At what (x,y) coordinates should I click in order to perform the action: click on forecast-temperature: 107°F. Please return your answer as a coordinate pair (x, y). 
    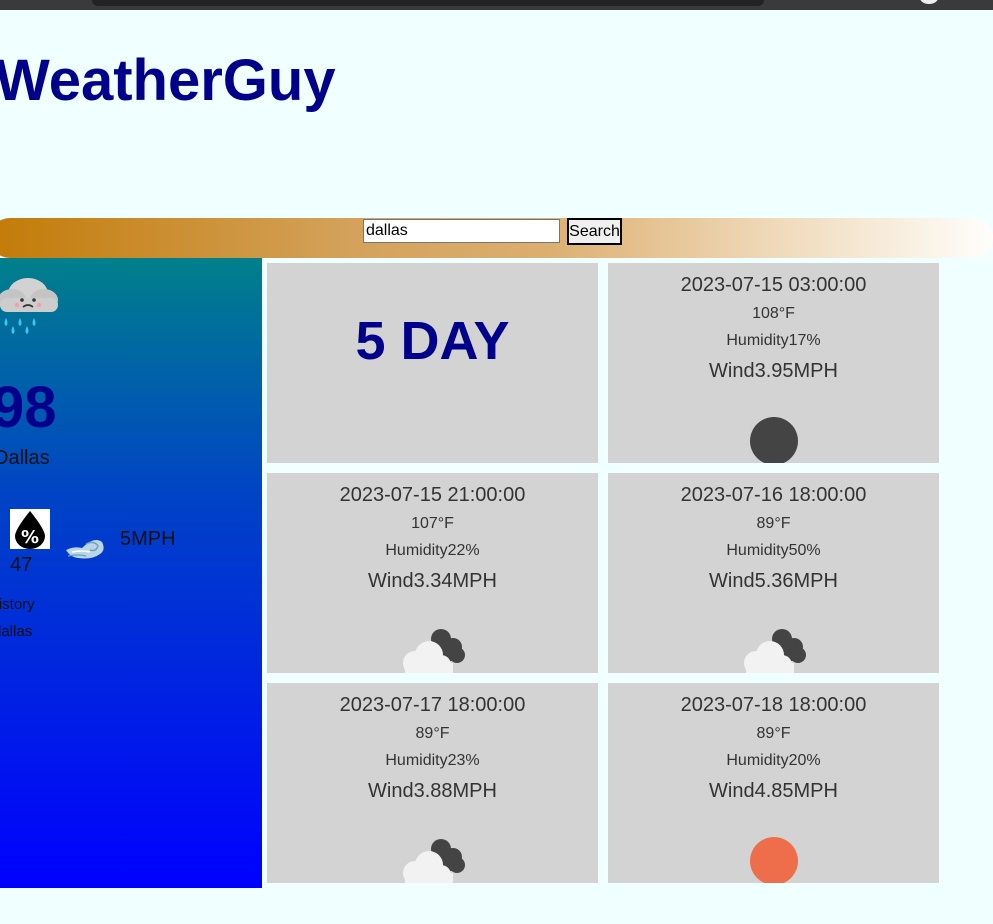
    Looking at the image, I should click on (432, 523).